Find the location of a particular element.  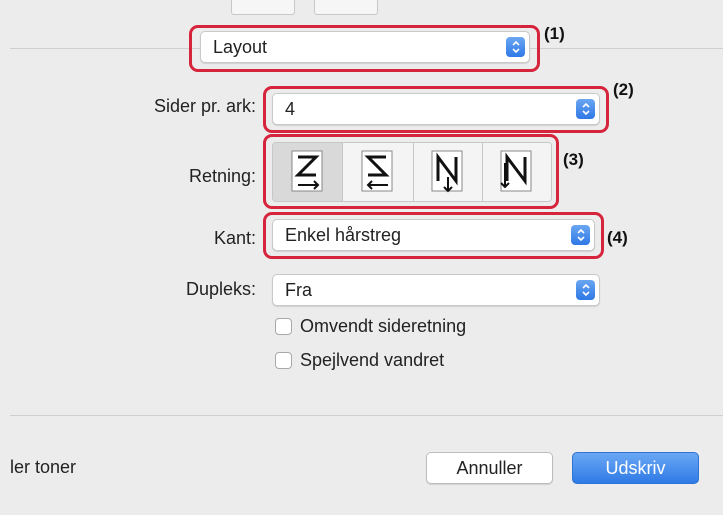

orientation-z-button is located at coordinates (308, 172).